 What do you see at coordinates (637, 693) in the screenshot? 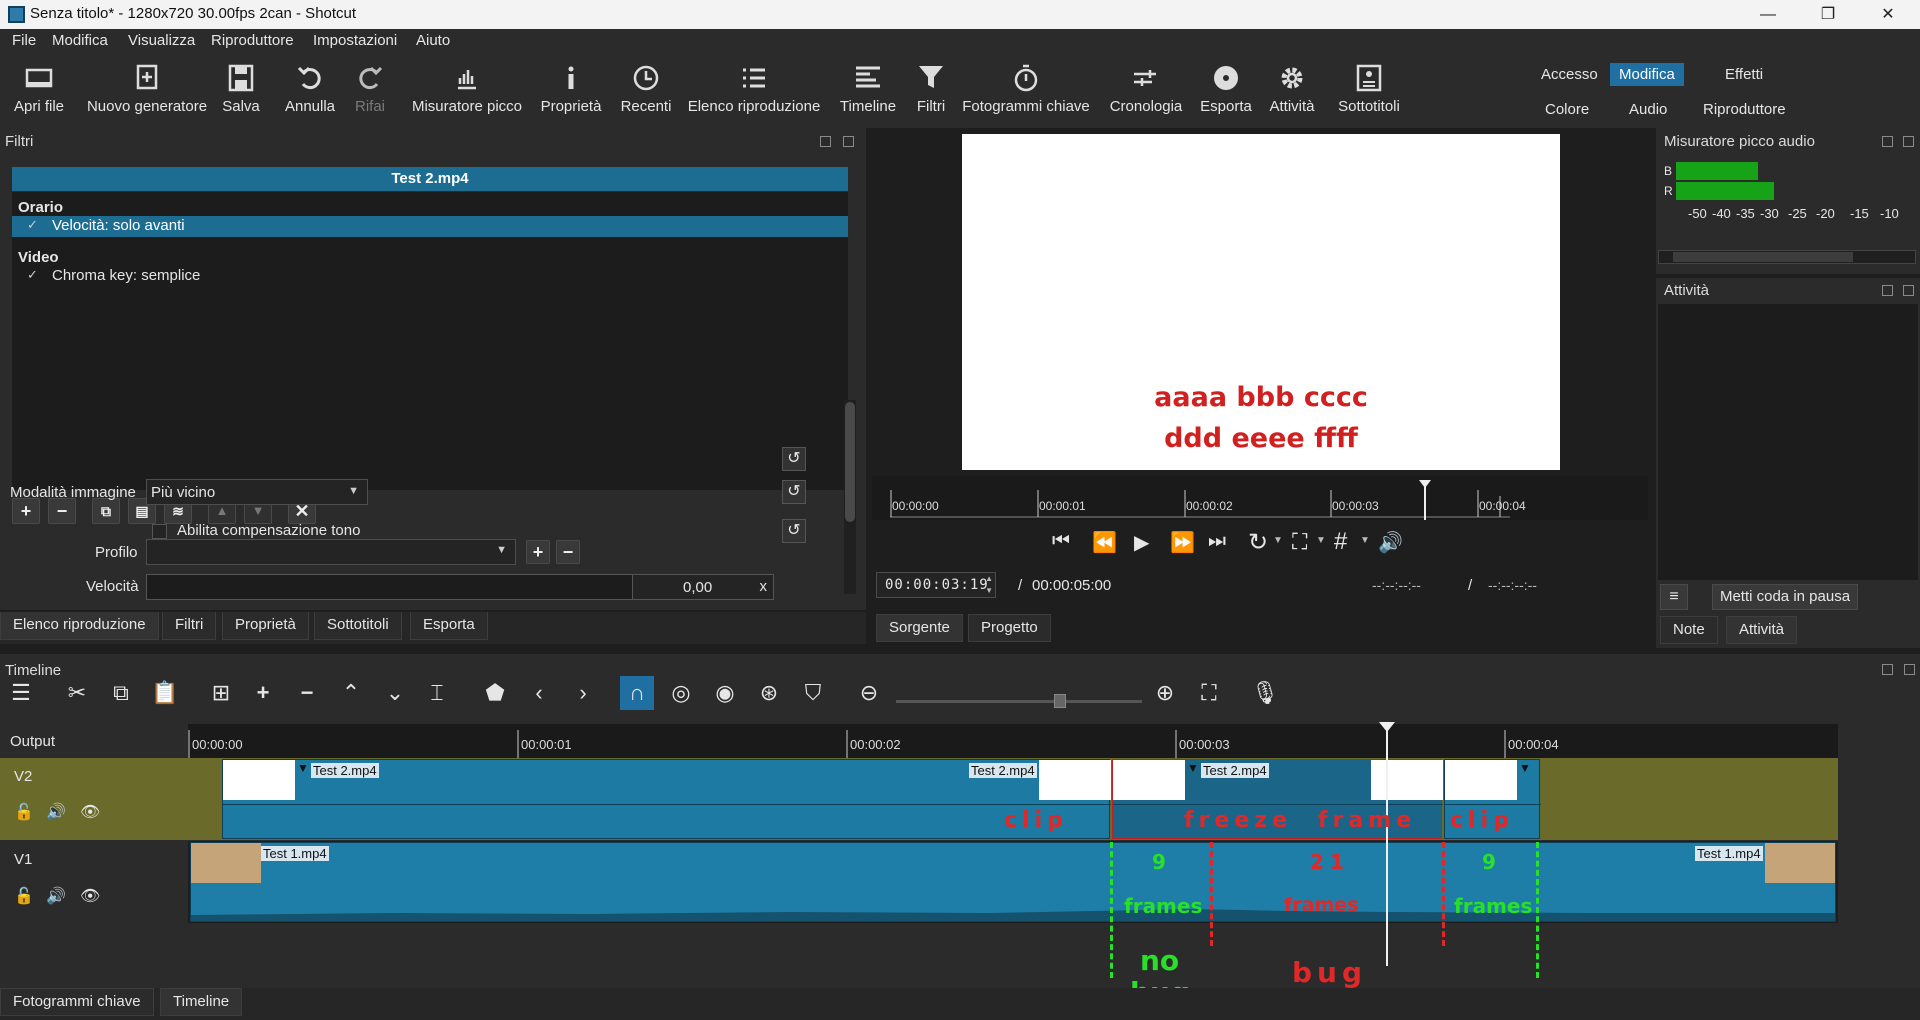
I see `snap-icon: ∩` at bounding box center [637, 693].